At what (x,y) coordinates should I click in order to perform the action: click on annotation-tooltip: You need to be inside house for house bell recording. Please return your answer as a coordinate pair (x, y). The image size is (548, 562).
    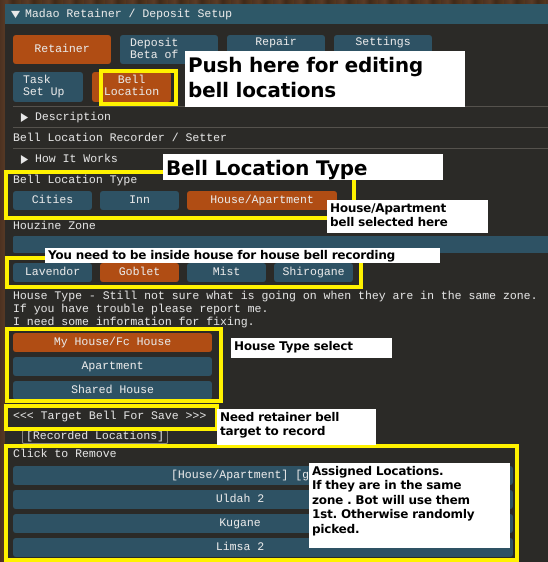
    Looking at the image, I should click on (242, 255).